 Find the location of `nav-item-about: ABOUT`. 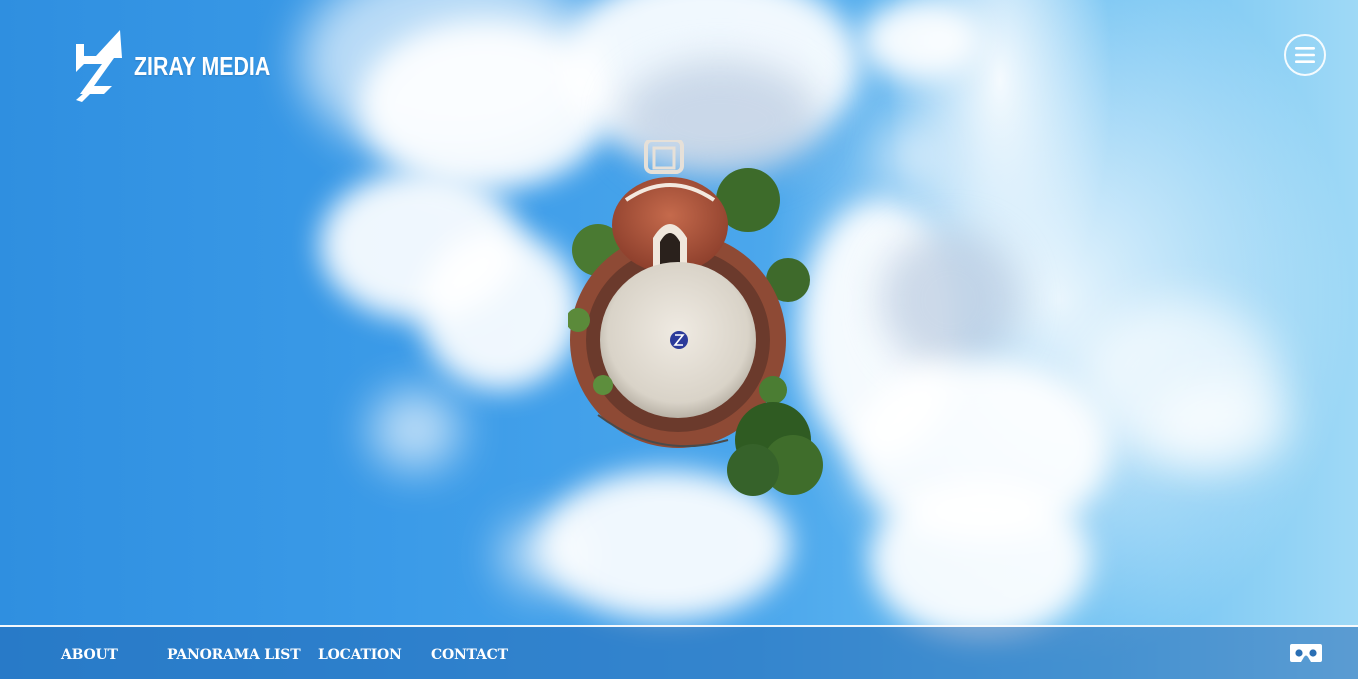

nav-item-about: ABOUT is located at coordinates (89, 655).